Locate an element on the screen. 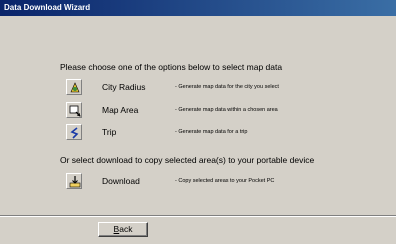  download-label: Download is located at coordinates (121, 181).